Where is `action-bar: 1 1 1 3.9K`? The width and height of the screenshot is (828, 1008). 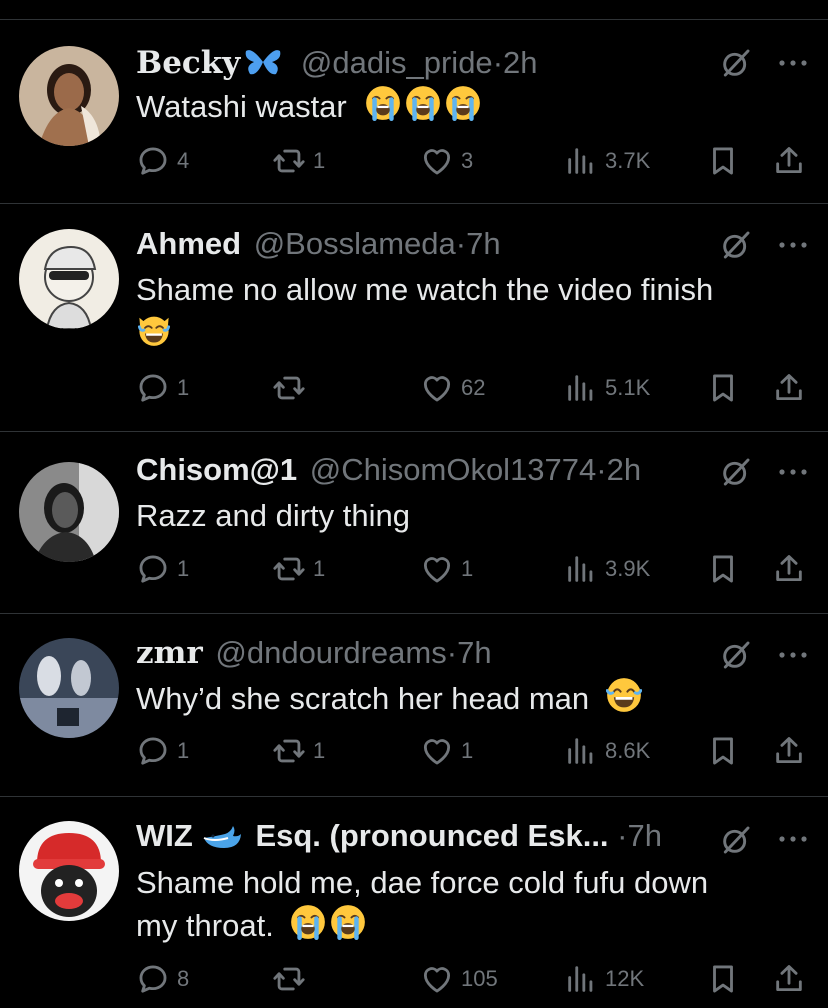 action-bar: 1 1 1 3.9K is located at coordinates (476, 569).